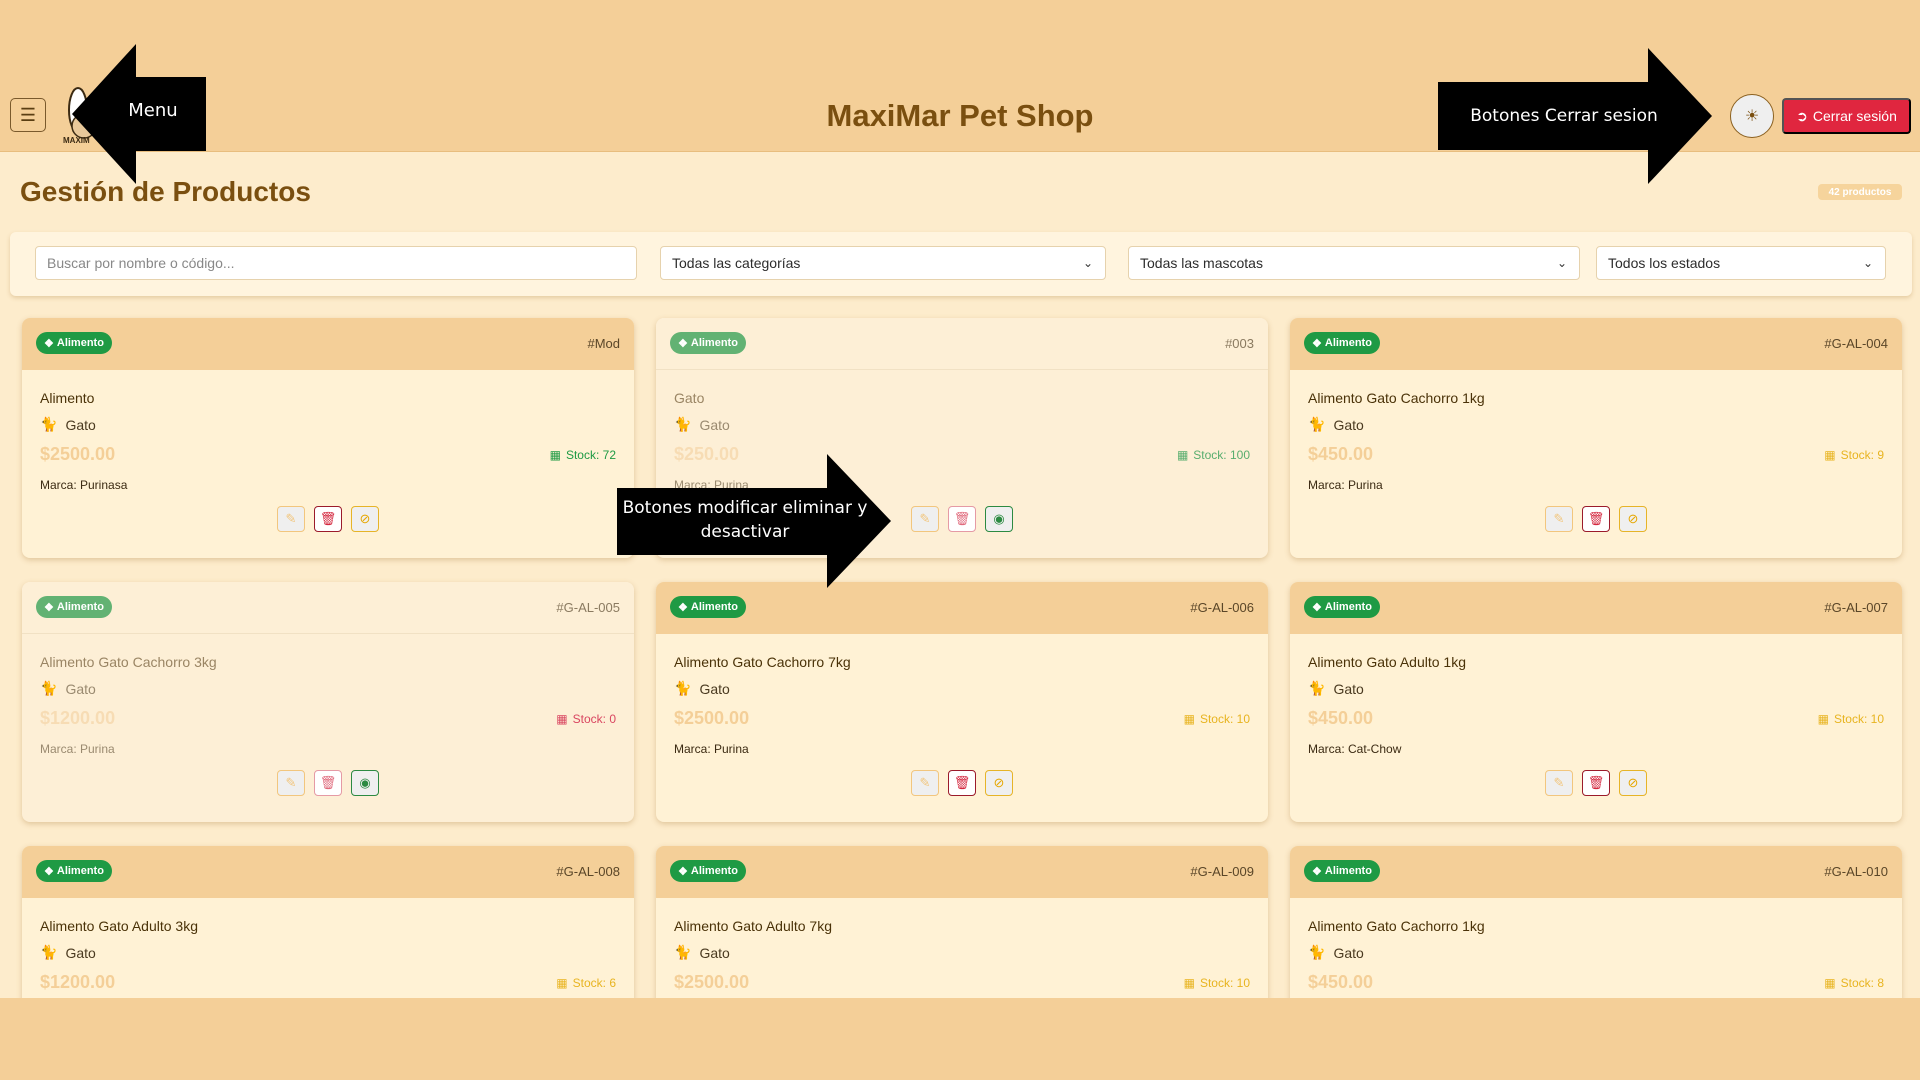 This screenshot has width=1920, height=1080. What do you see at coordinates (736, 263) in the screenshot?
I see `category-select-value: Todas las categorías` at bounding box center [736, 263].